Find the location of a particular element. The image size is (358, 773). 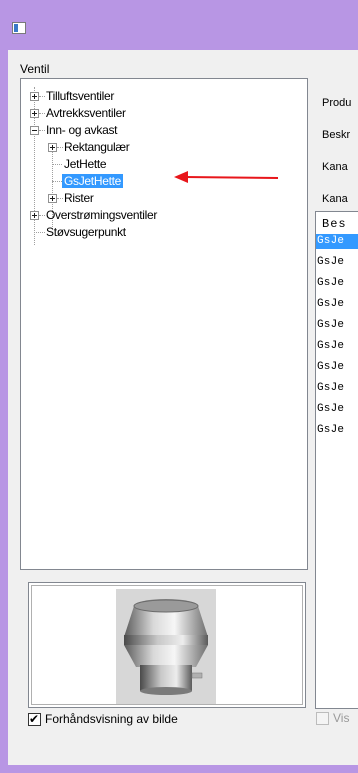

tree-item-label: Inn- og avkast is located at coordinates (82, 130).